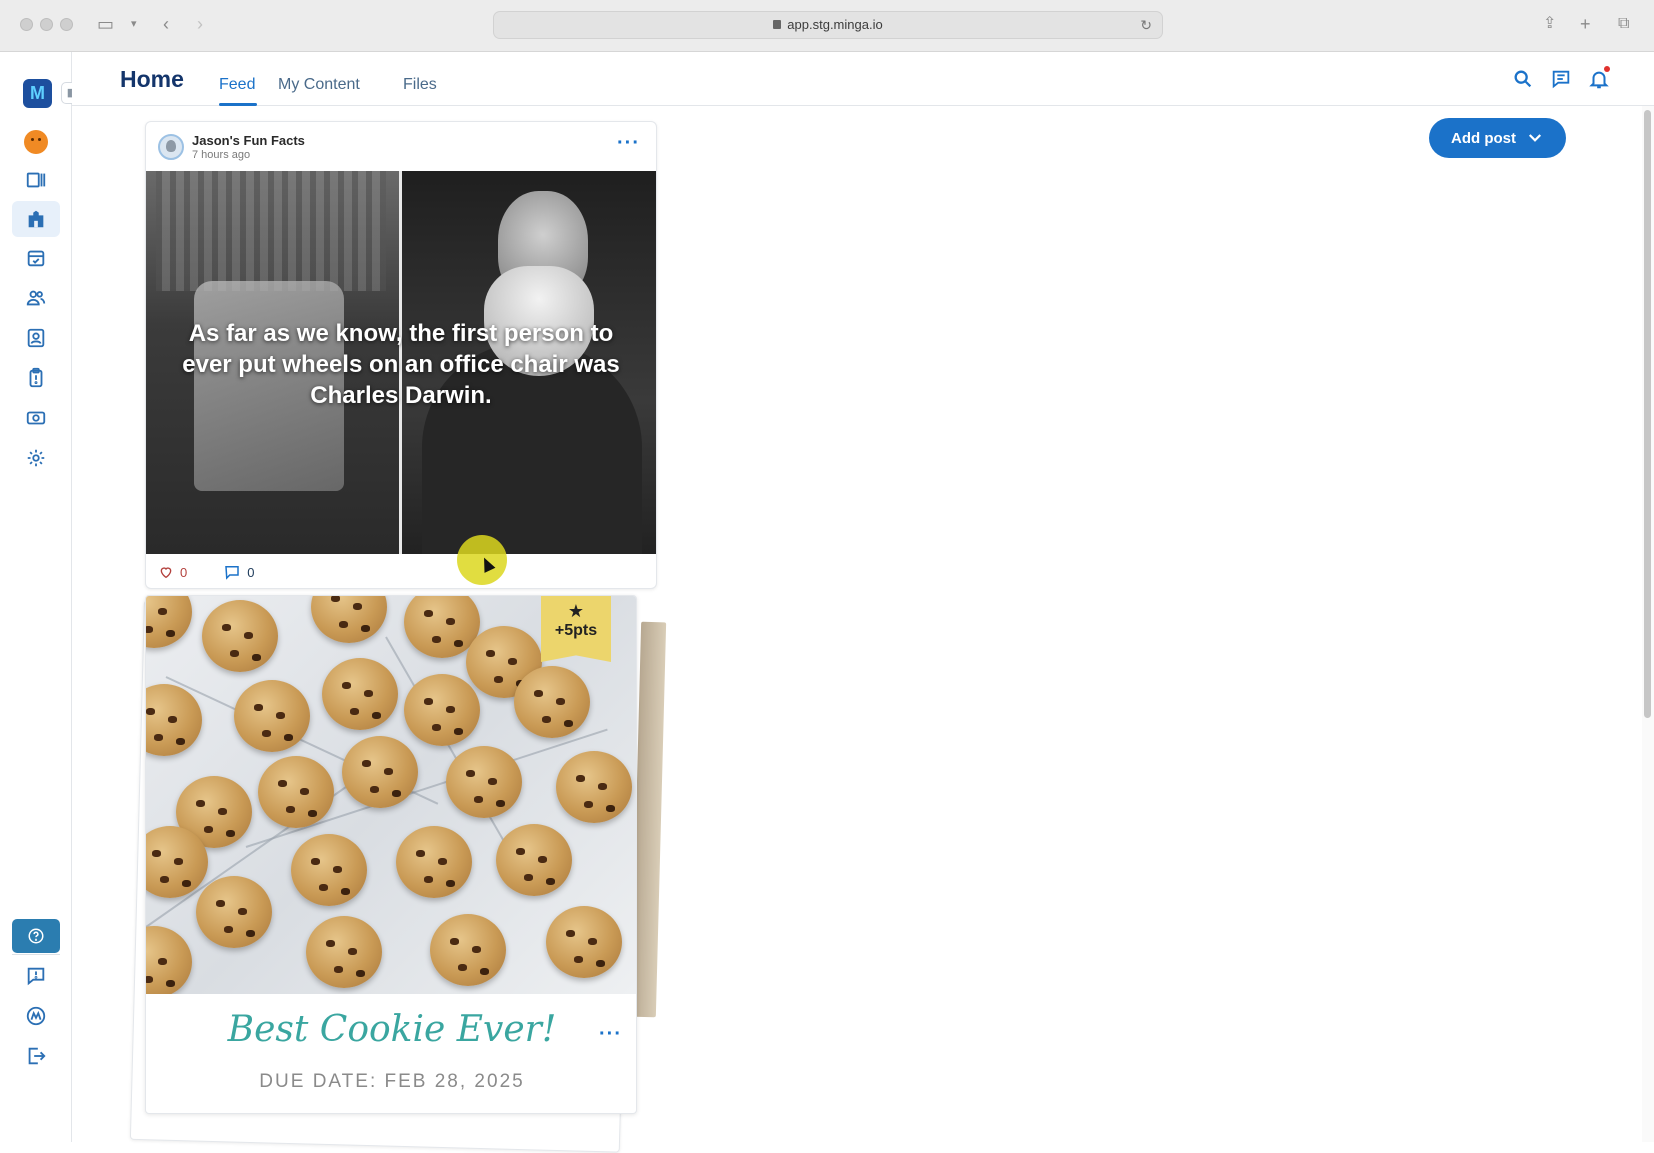 This screenshot has height=1153, width=1654. What do you see at coordinates (36, 976) in the screenshot?
I see `feedback-icon` at bounding box center [36, 976].